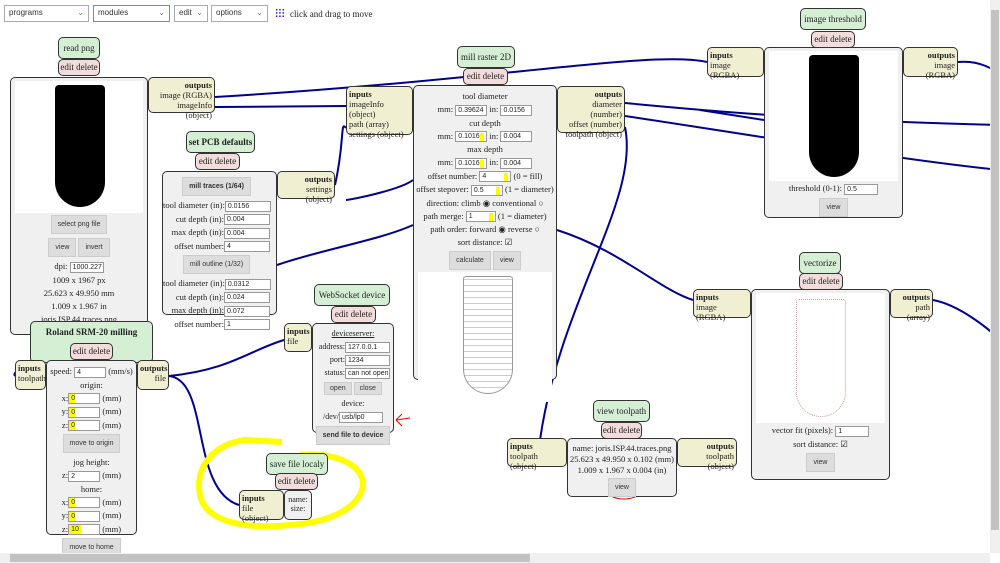 The width and height of the screenshot is (1000, 563). What do you see at coordinates (247, 220) in the screenshot?
I see `cut-depth-input: 0.004` at bounding box center [247, 220].